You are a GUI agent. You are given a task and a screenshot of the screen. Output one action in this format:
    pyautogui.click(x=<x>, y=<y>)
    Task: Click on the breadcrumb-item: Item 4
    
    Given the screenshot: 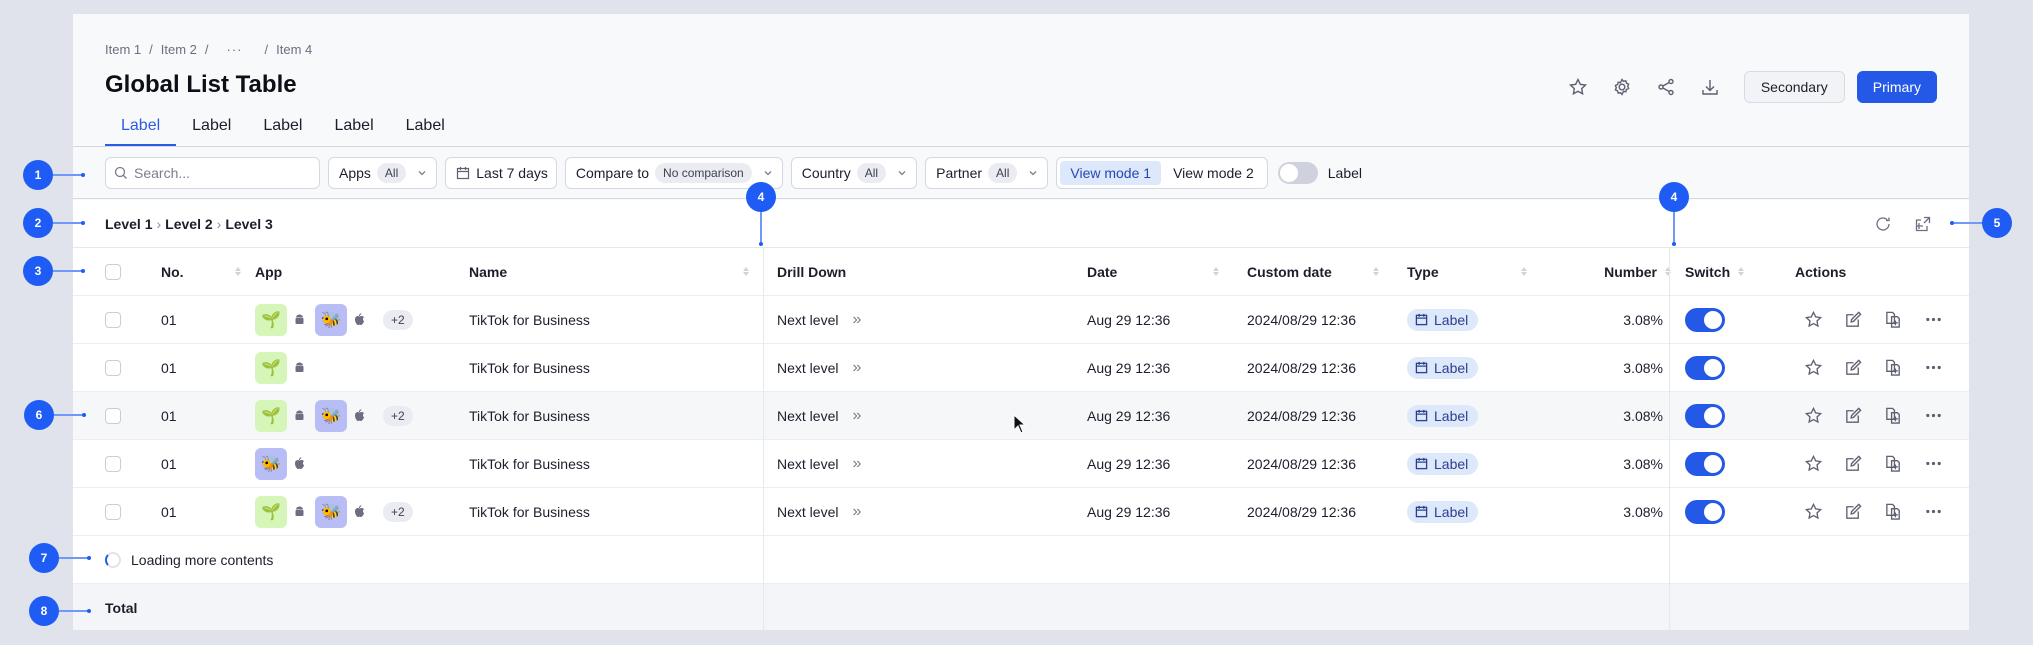 What is the action you would take?
    pyautogui.click(x=294, y=49)
    